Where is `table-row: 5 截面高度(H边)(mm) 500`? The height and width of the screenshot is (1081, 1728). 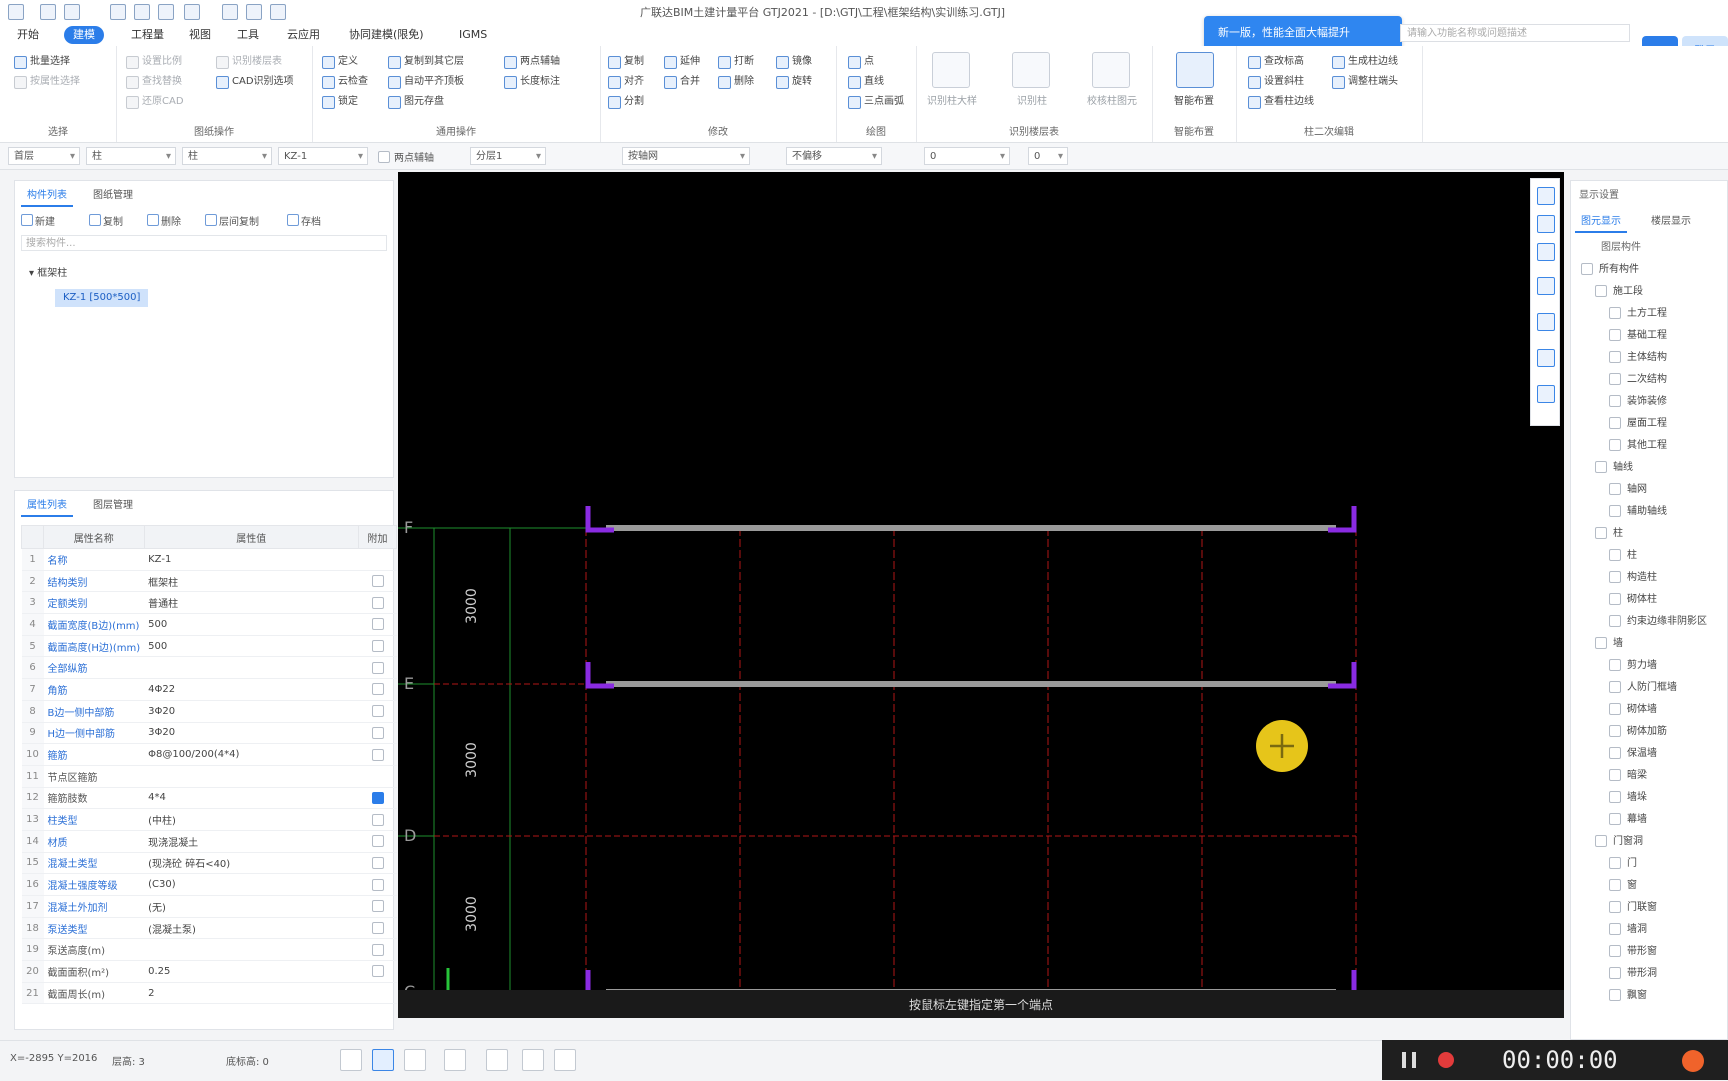 table-row: 5 截面高度(H边)(mm) 500 is located at coordinates (209, 646).